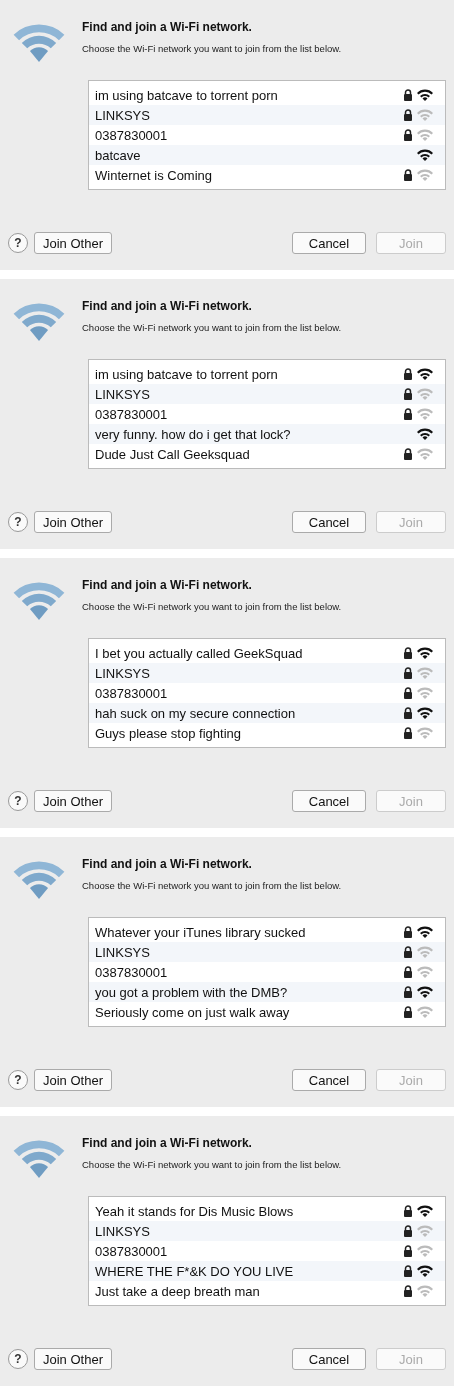 The height and width of the screenshot is (1387, 454). I want to click on network-name: hah suck on my secure connection, so click(196, 713).